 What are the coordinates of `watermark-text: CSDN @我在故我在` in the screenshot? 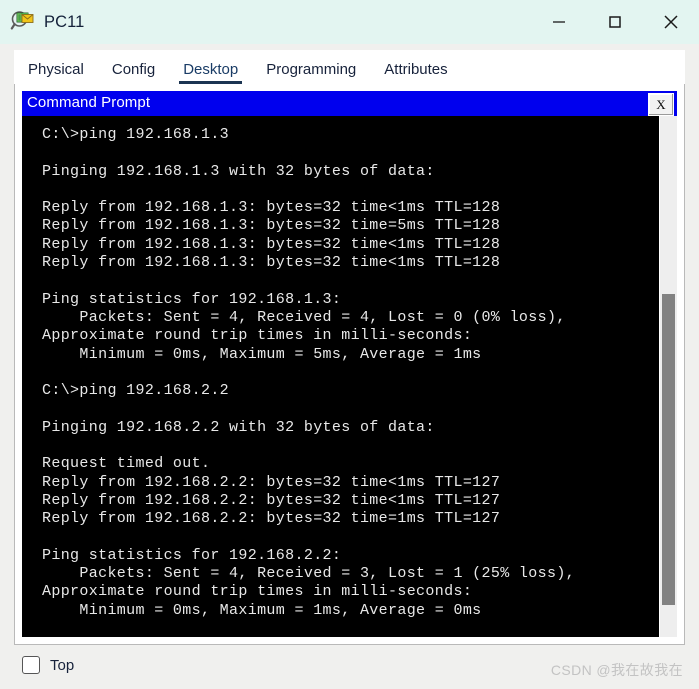 It's located at (616, 670).